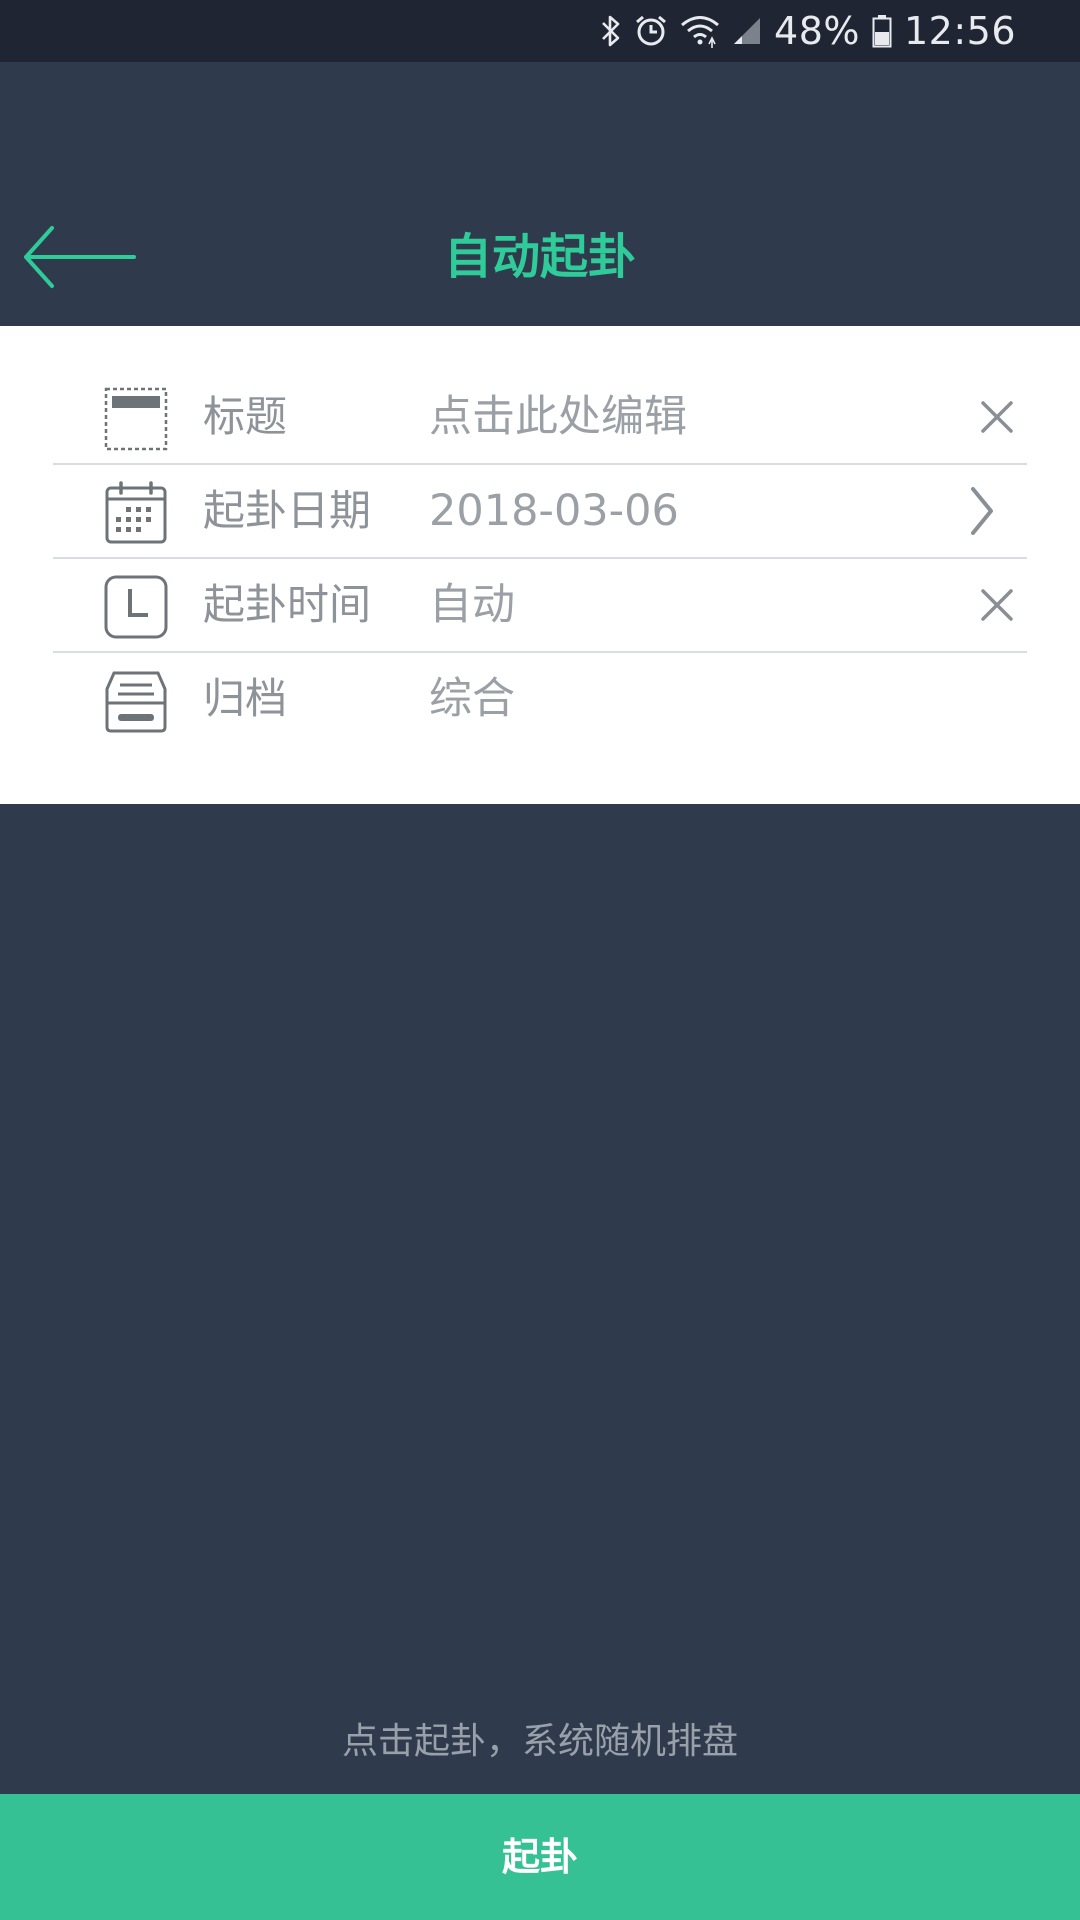 The width and height of the screenshot is (1080, 1920). Describe the element at coordinates (287, 510) in the screenshot. I see `date-label: 起卦日期` at that location.